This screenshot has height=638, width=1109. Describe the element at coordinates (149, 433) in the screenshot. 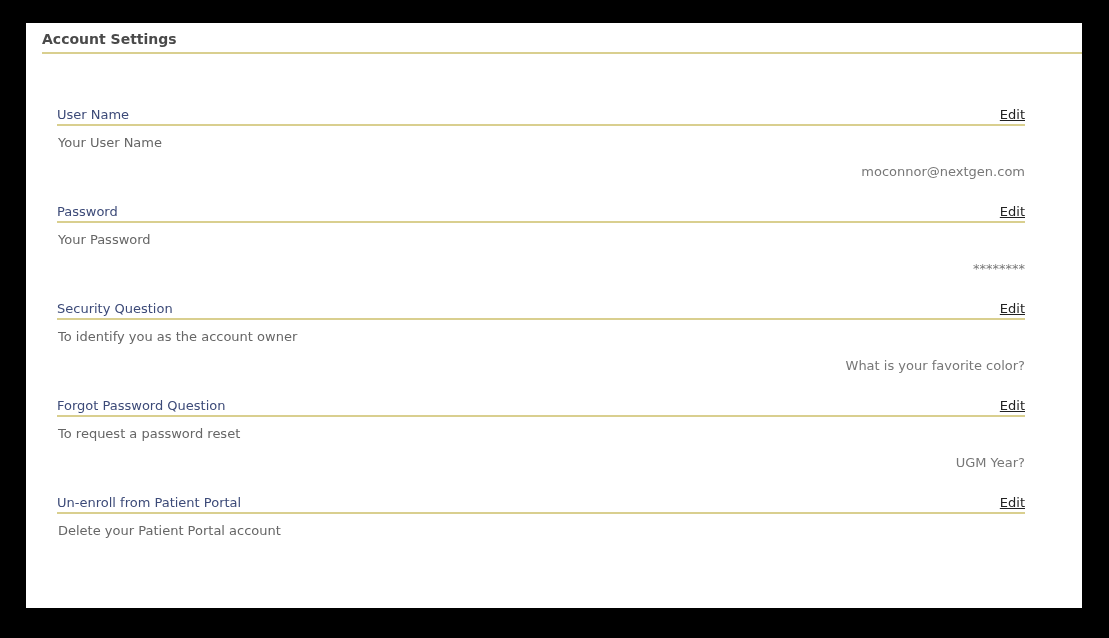

I see `section-description: To request a password reset` at that location.